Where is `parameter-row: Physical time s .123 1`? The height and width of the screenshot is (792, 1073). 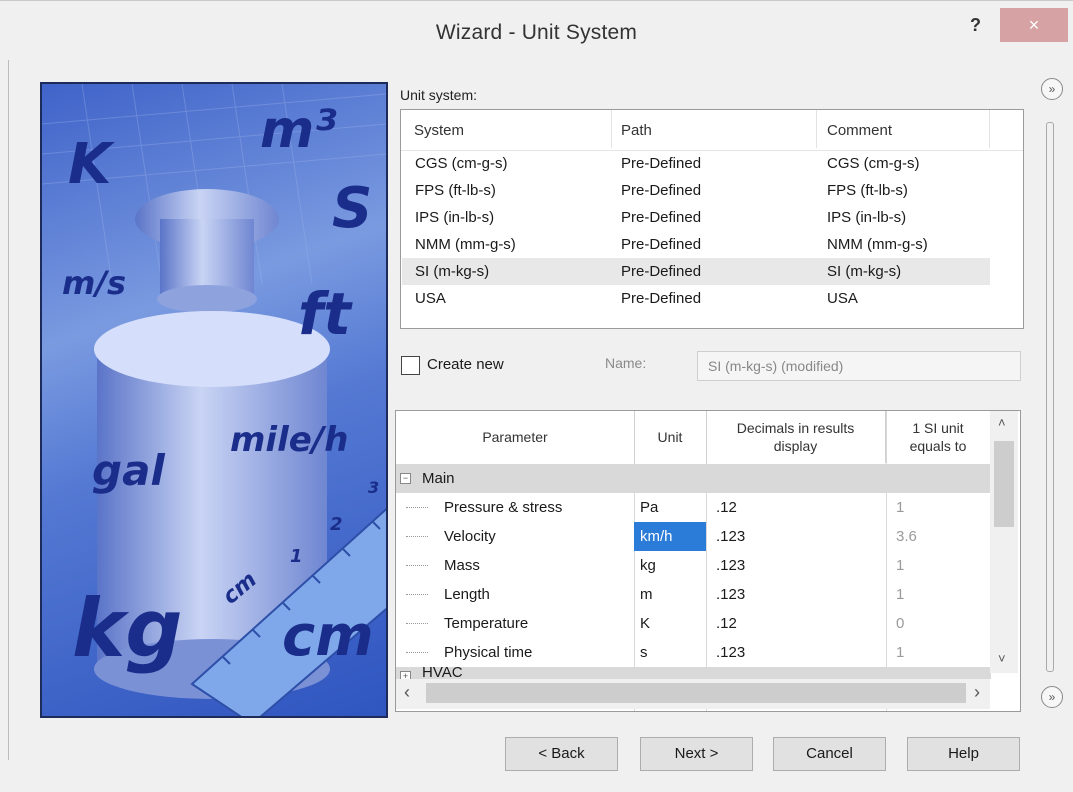 parameter-row: Physical time s .123 1 is located at coordinates (693, 652).